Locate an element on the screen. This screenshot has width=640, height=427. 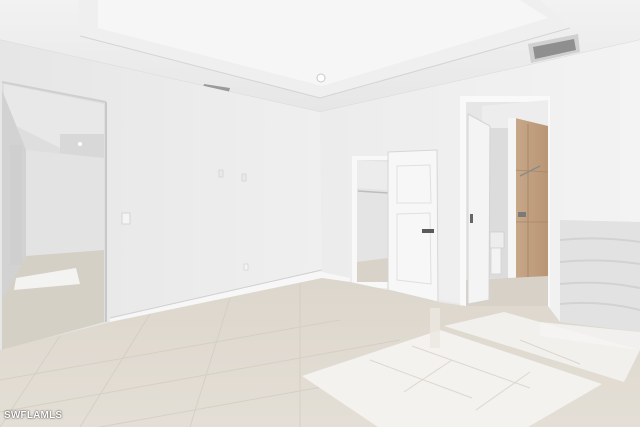
toilet is located at coordinates (497, 240).